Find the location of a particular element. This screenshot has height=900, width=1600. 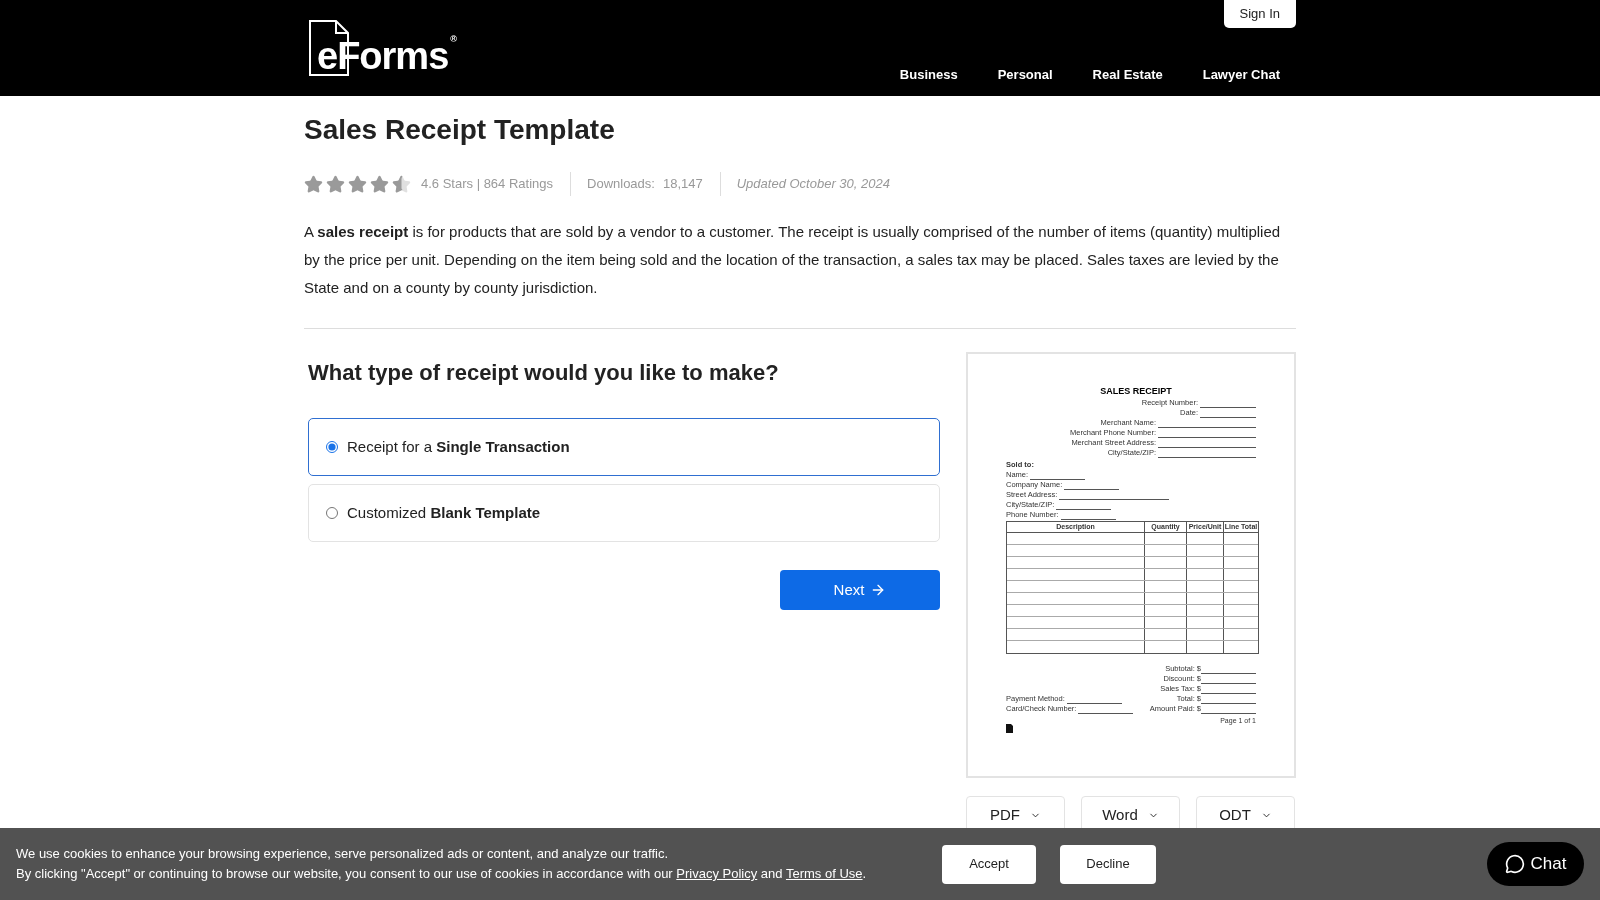

downloads-label: Downloads: is located at coordinates (621, 184).